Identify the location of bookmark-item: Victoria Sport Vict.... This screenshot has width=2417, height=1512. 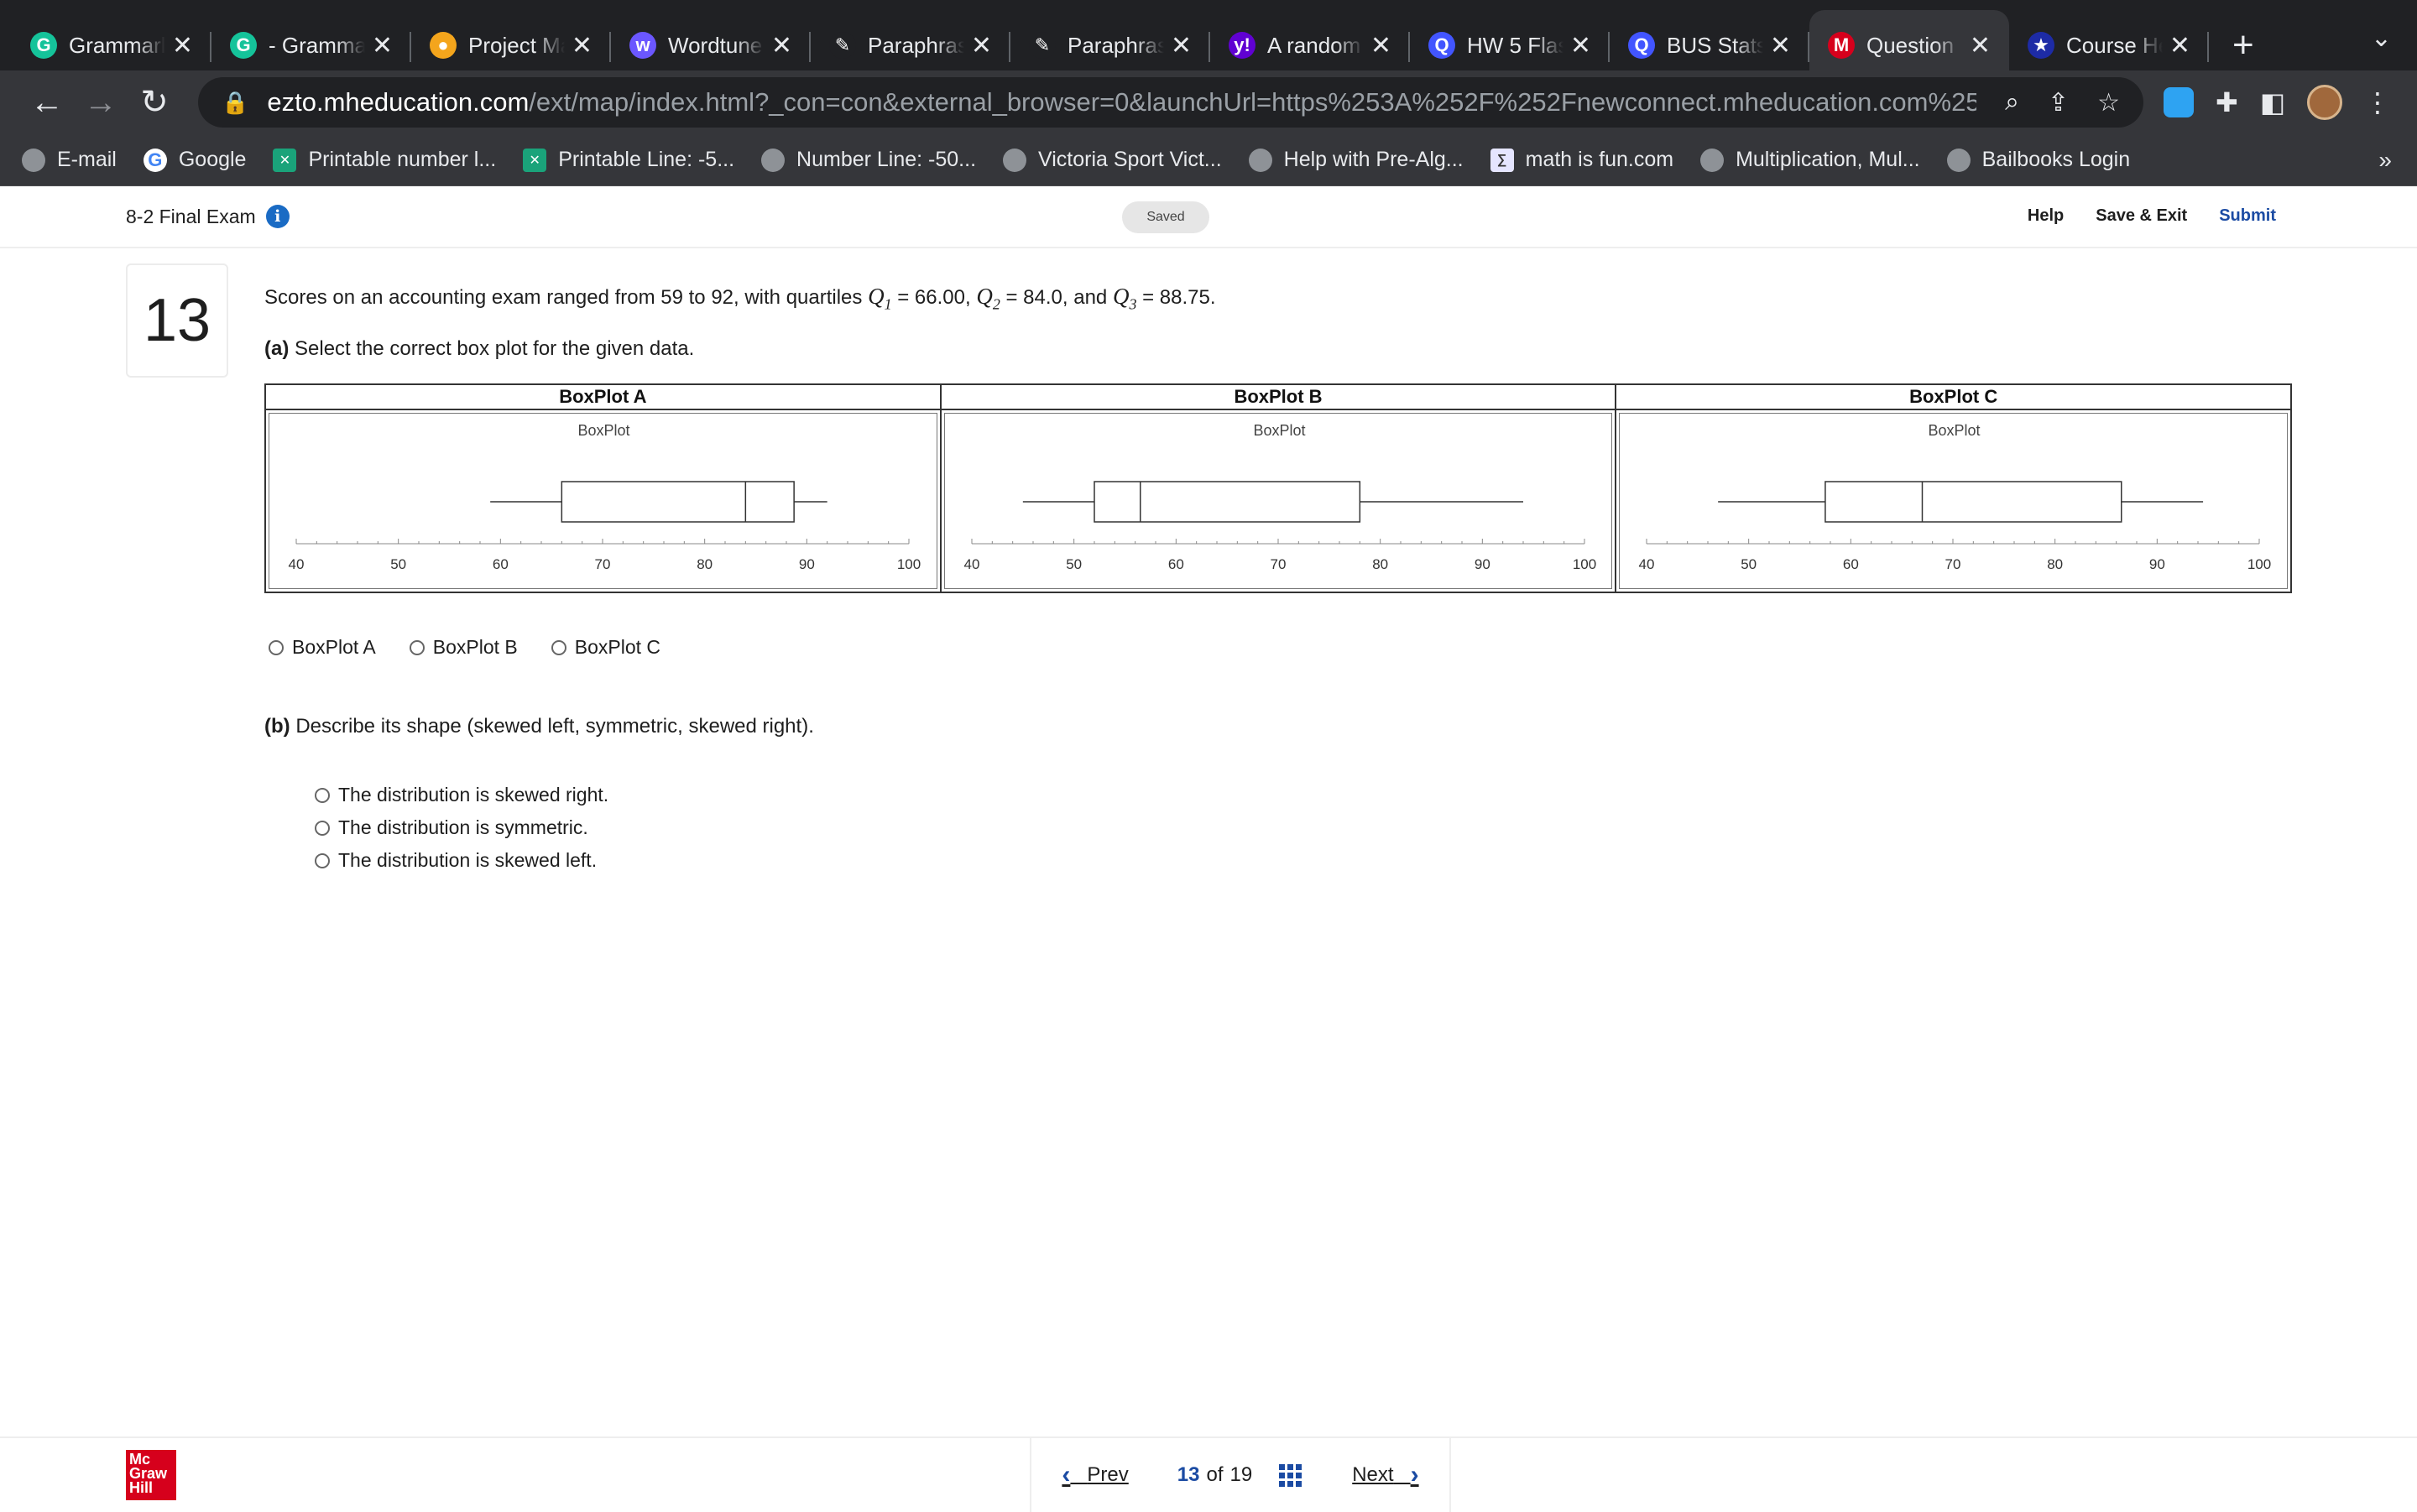
(1112, 160).